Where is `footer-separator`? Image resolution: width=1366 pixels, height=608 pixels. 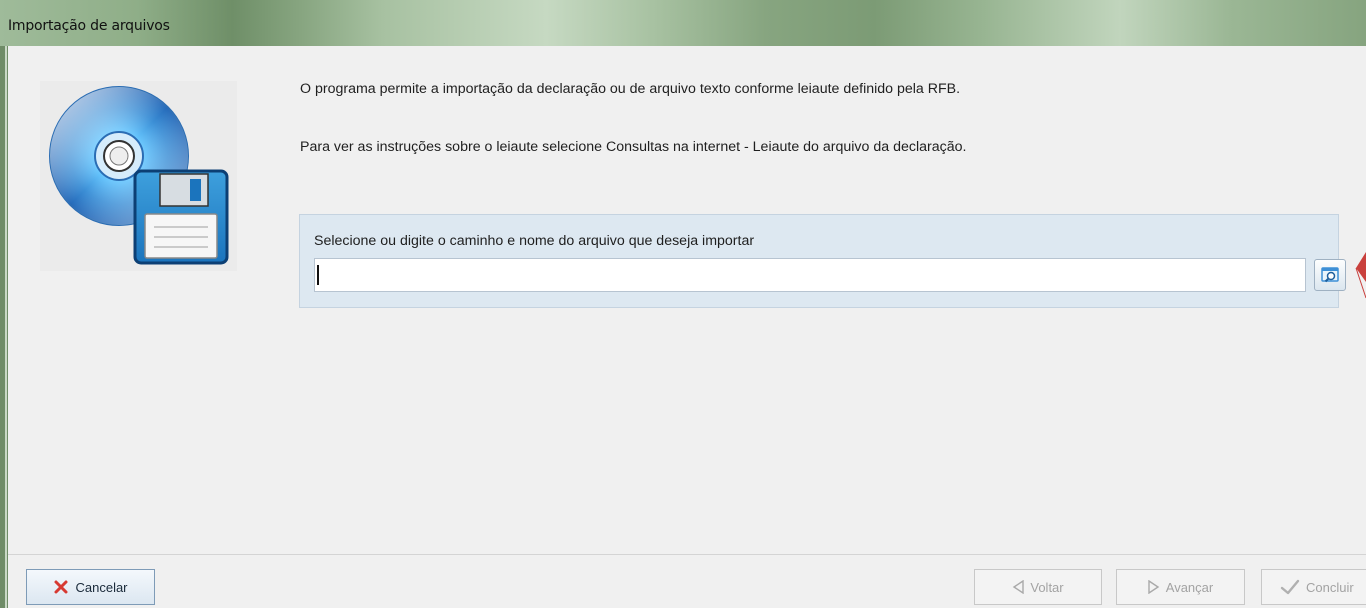 footer-separator is located at coordinates (687, 554).